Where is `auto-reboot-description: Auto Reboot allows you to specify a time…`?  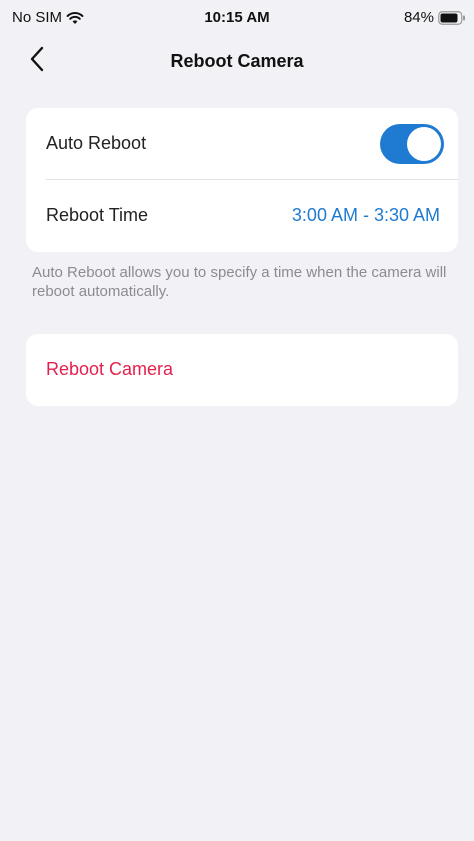 auto-reboot-description: Auto Reboot allows you to specify a time… is located at coordinates (239, 282).